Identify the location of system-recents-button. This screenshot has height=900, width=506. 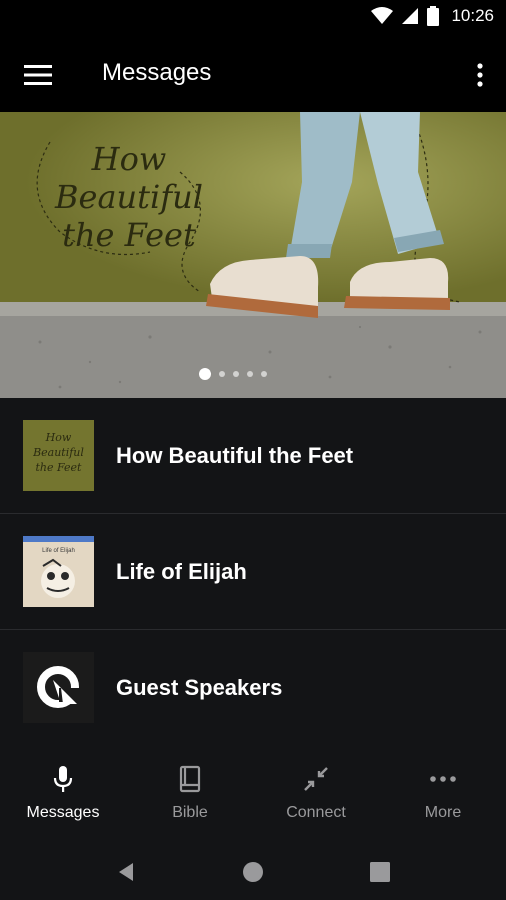
(380, 872).